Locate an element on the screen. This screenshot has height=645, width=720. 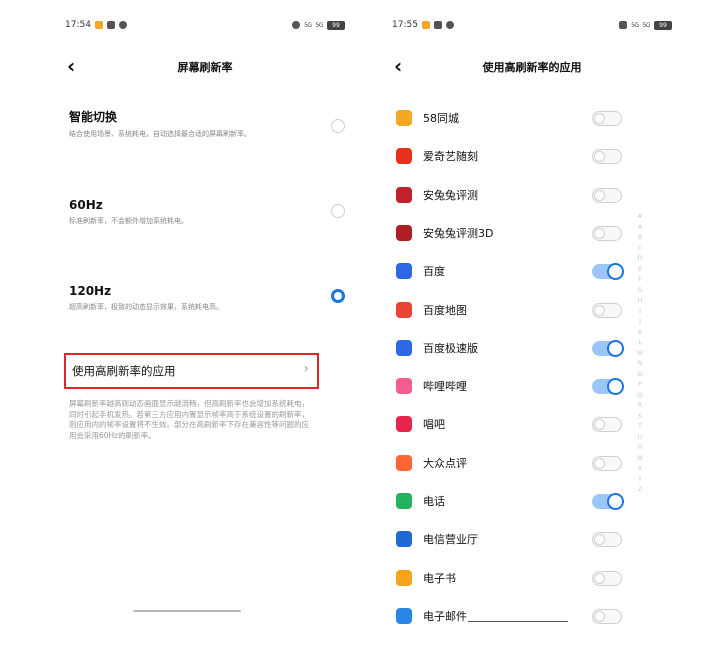
alphabet-index: # A B C D E F G H I J K L M N O P Q R S T U V W X Y Z is located at coordinates (640, 354).